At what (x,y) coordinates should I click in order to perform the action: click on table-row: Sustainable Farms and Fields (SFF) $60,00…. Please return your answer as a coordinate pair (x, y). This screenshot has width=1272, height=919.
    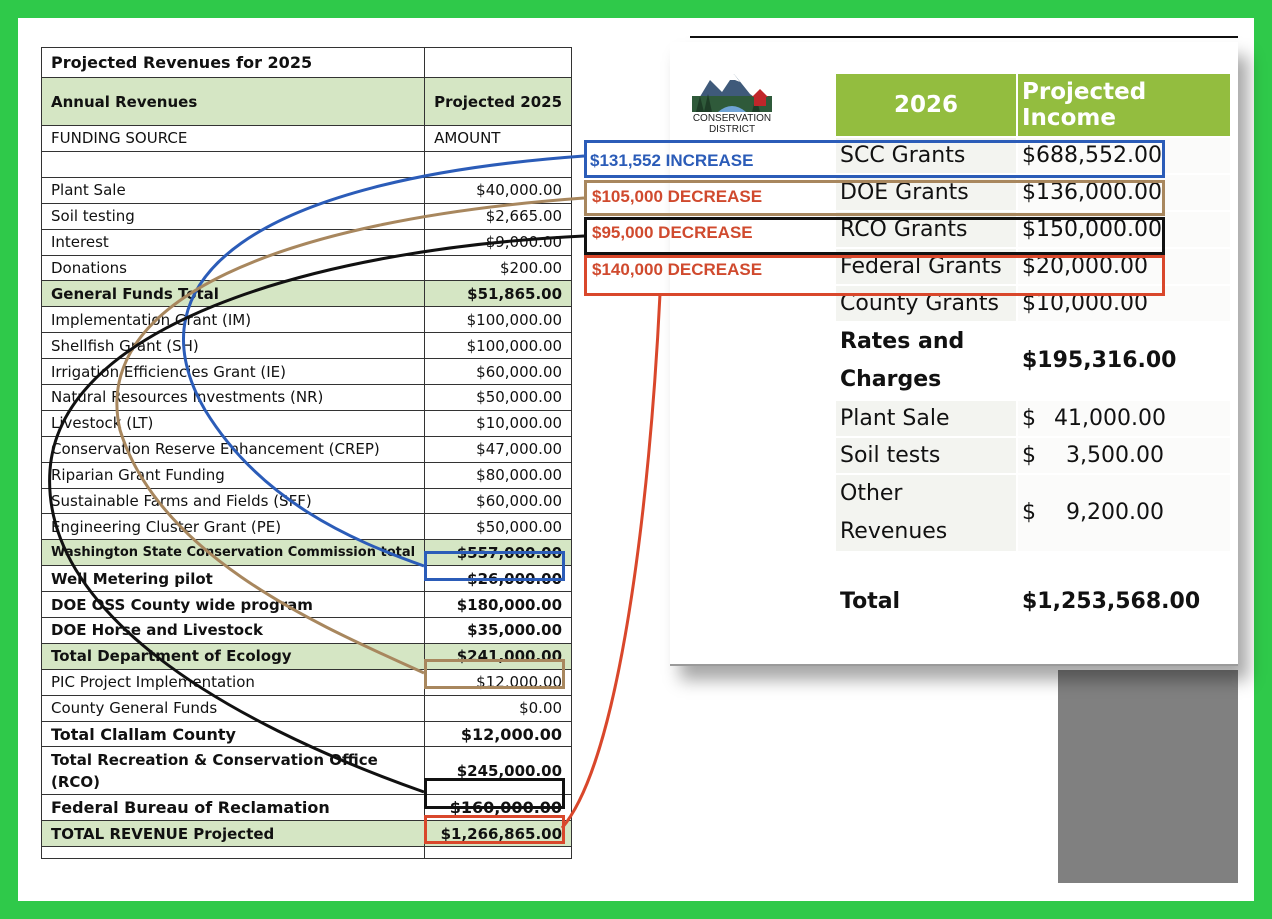
    Looking at the image, I should click on (306, 501).